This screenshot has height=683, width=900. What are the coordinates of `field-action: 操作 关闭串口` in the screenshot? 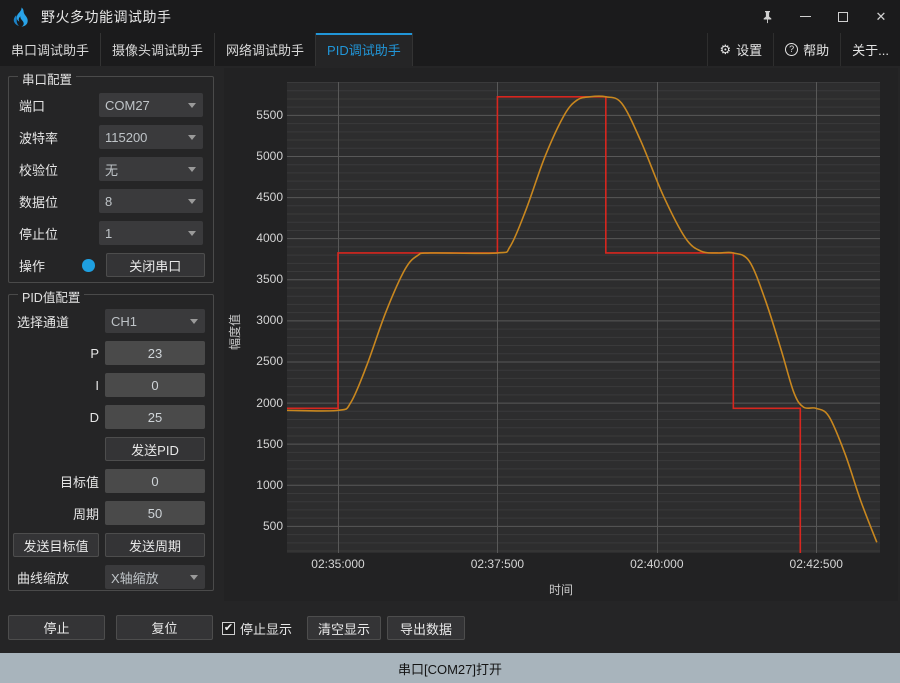 It's located at (112, 265).